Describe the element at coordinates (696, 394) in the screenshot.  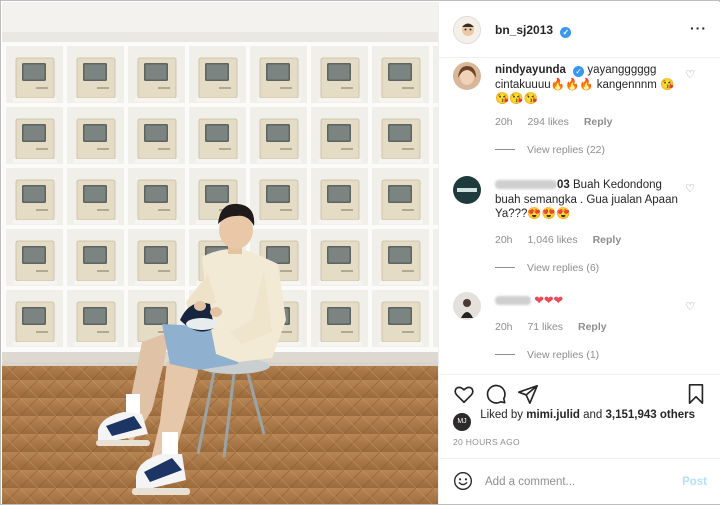
I see `bookmark-icon` at that location.